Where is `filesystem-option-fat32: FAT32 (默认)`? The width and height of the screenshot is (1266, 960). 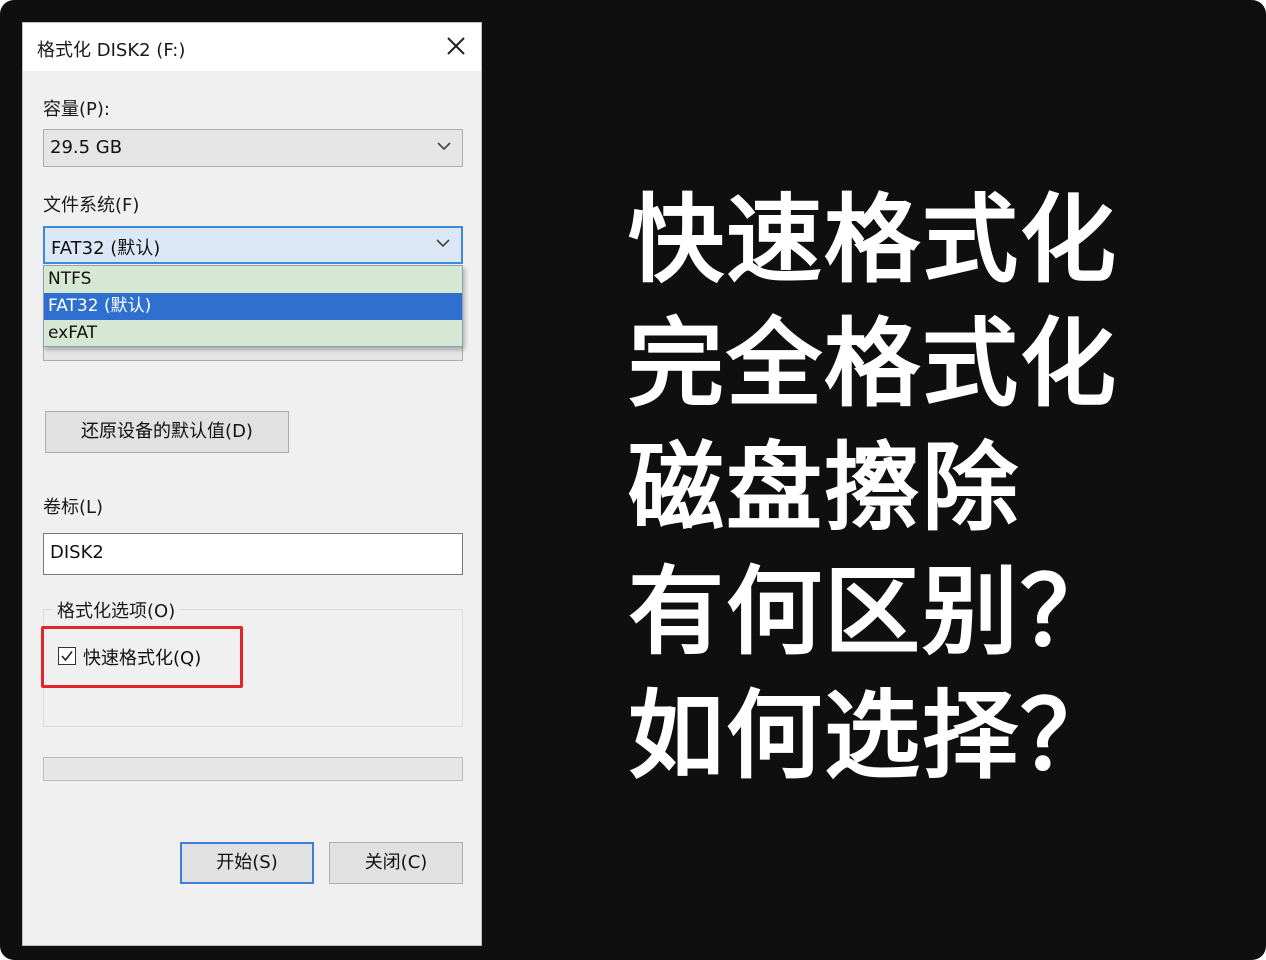
filesystem-option-fat32: FAT32 (默认) is located at coordinates (253, 306).